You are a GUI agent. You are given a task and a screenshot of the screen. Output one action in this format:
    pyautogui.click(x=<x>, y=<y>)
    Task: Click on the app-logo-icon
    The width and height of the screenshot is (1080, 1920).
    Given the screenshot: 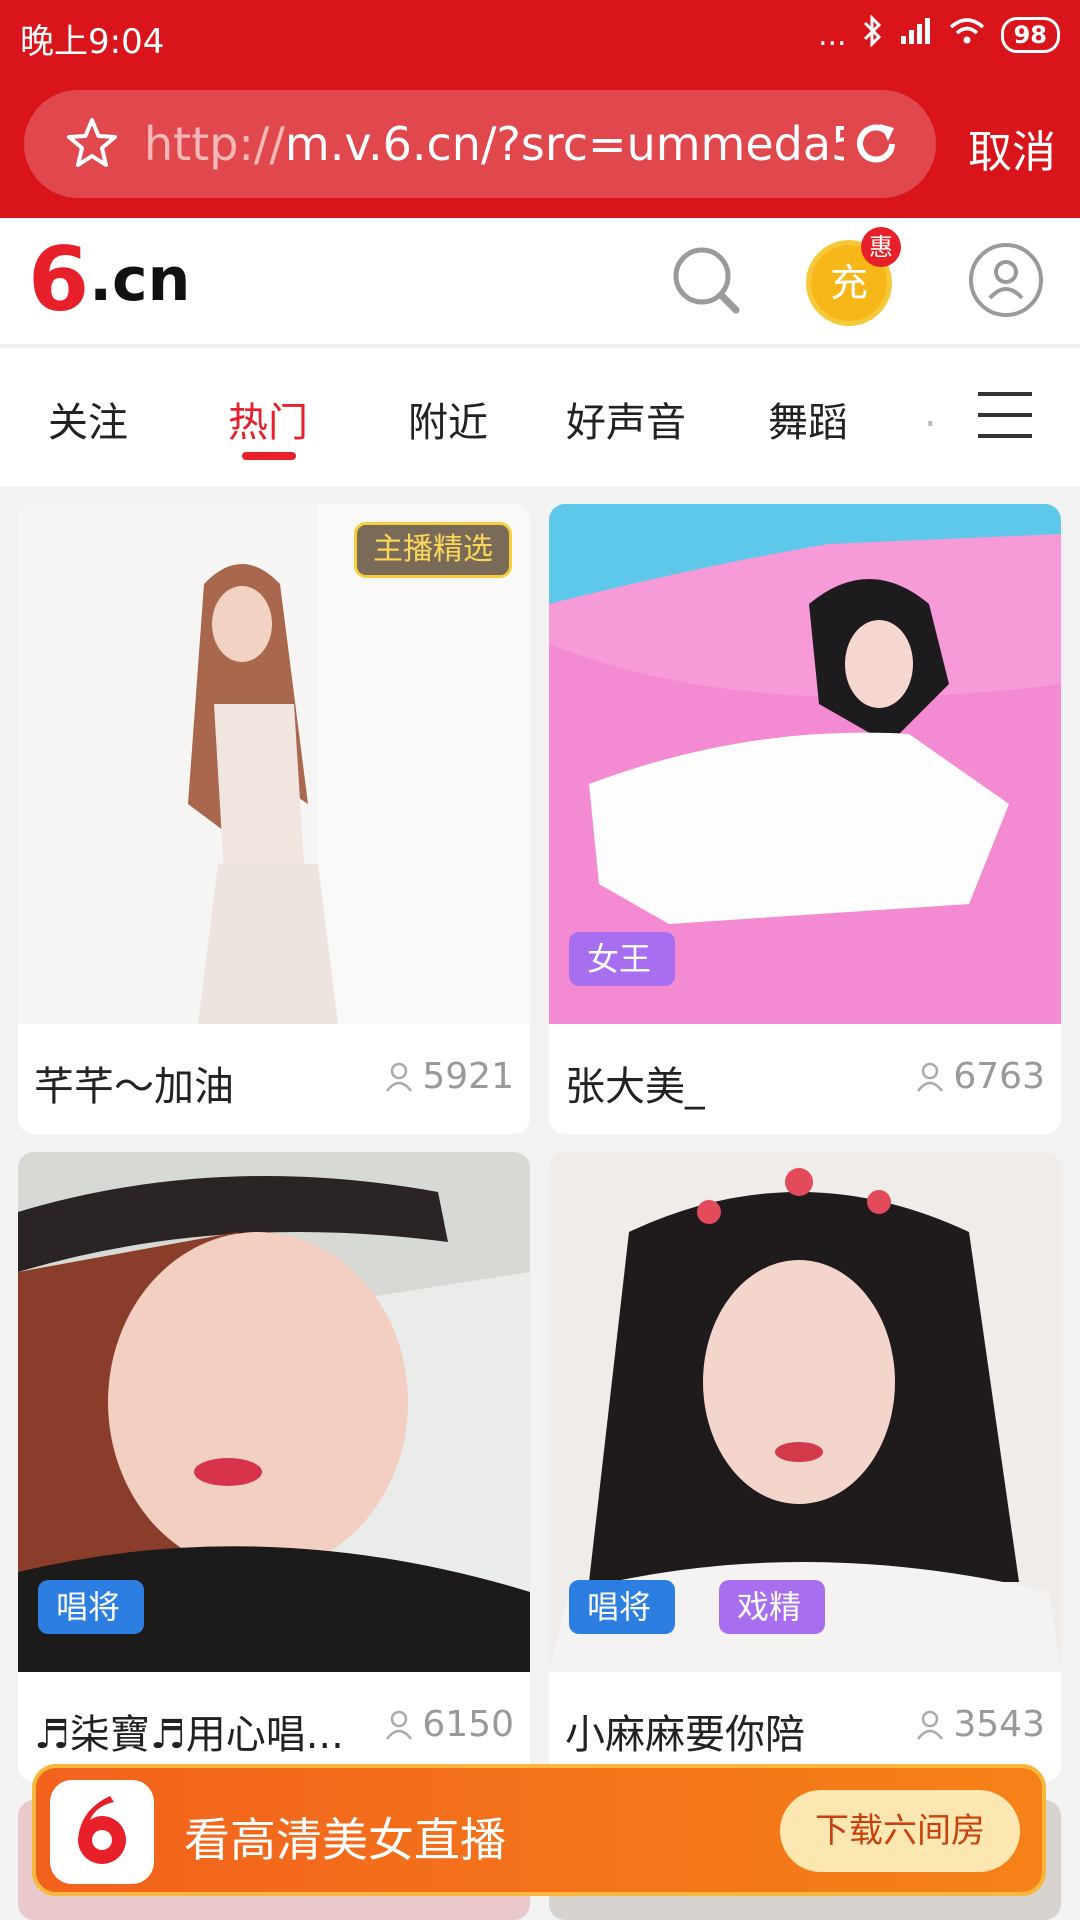 What is the action you would take?
    pyautogui.click(x=102, y=1832)
    